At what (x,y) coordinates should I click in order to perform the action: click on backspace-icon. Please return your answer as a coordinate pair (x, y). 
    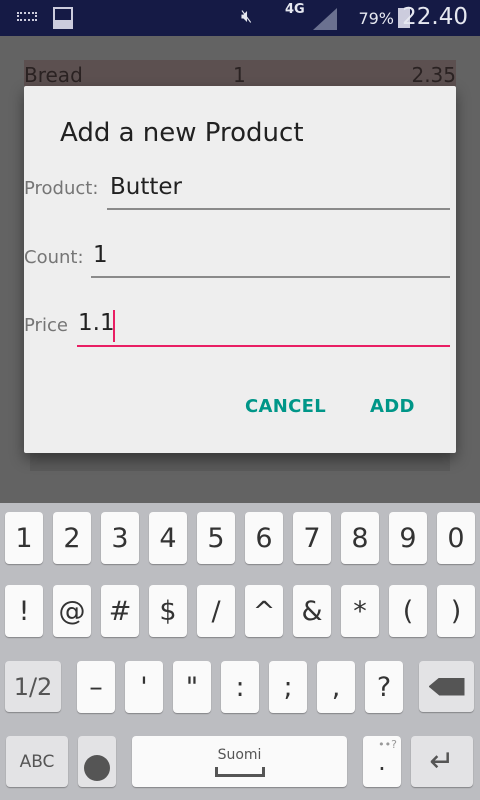
    Looking at the image, I should click on (446, 686).